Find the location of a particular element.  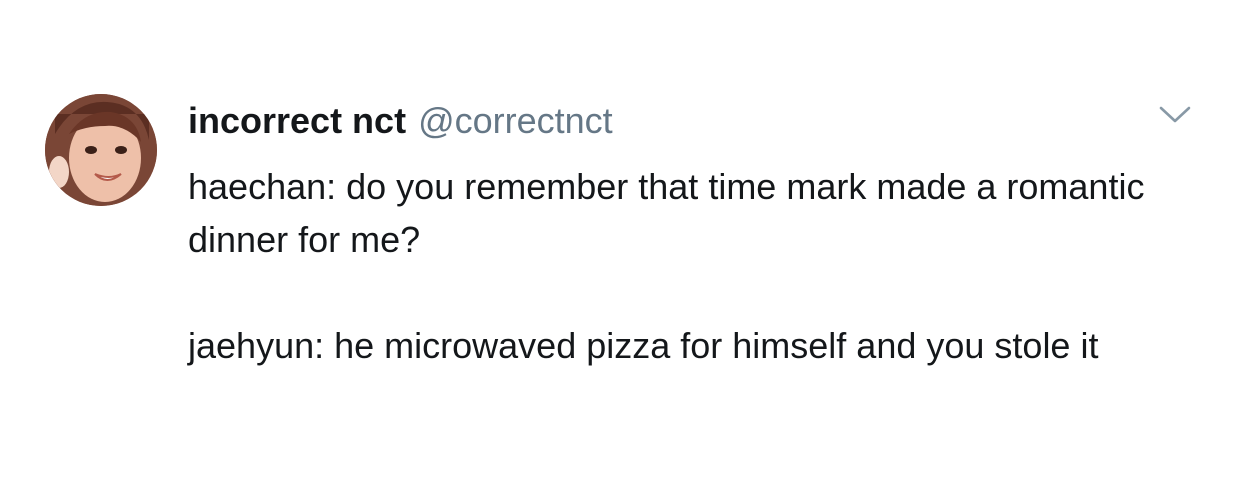

author-handle: @correctnct is located at coordinates (515, 121).